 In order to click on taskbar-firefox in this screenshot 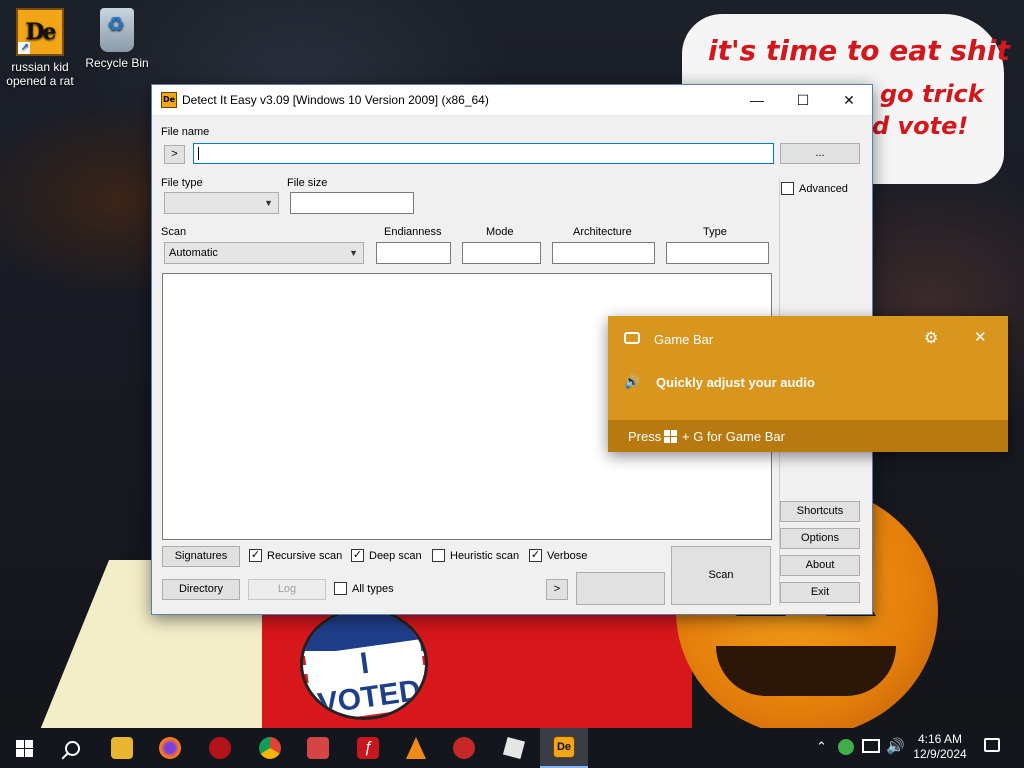, I will do `click(170, 748)`.